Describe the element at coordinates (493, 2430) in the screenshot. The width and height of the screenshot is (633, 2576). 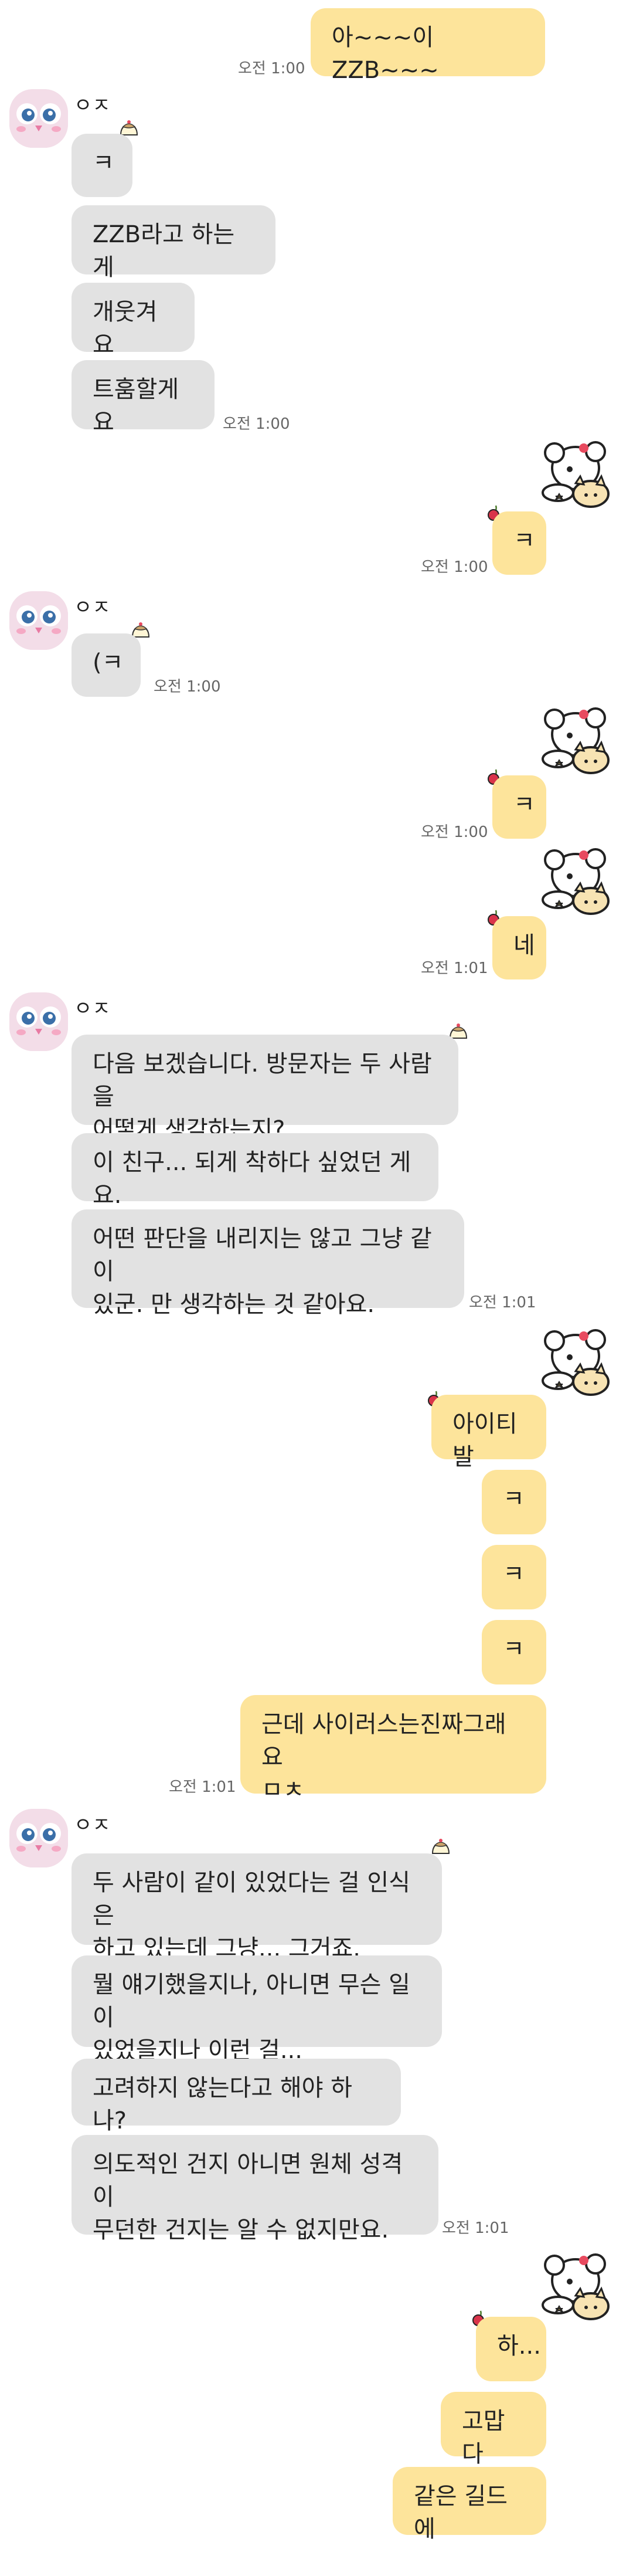
I see `my-message-bubble: 고맙다` at that location.